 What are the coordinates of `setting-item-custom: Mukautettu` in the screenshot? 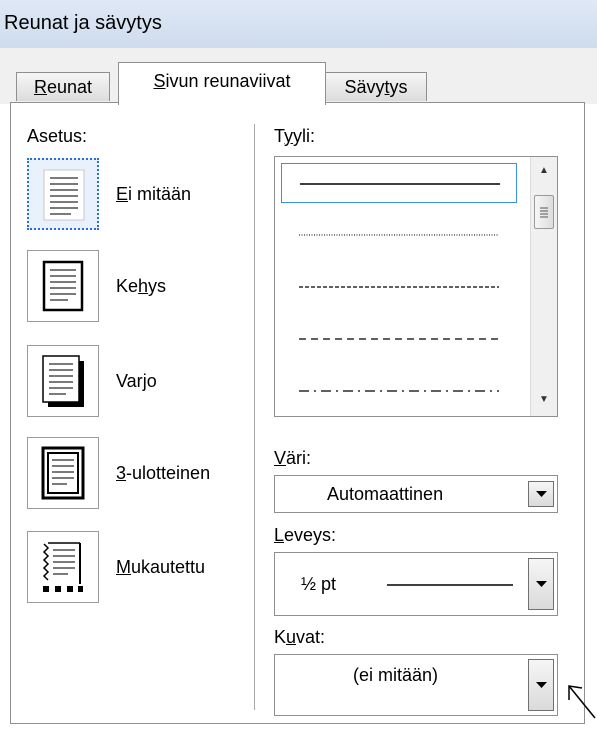 It's located at (142, 569).